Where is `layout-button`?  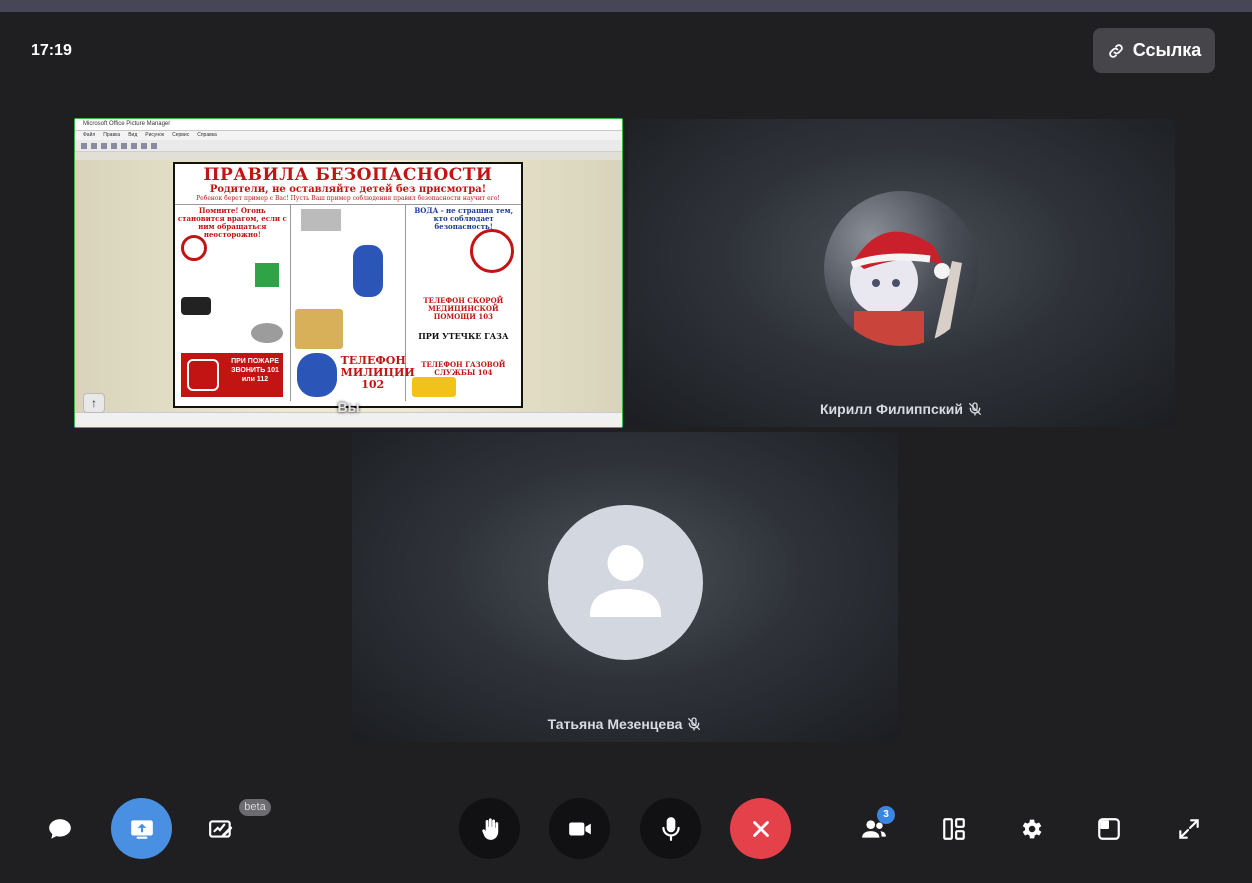 layout-button is located at coordinates (954, 829).